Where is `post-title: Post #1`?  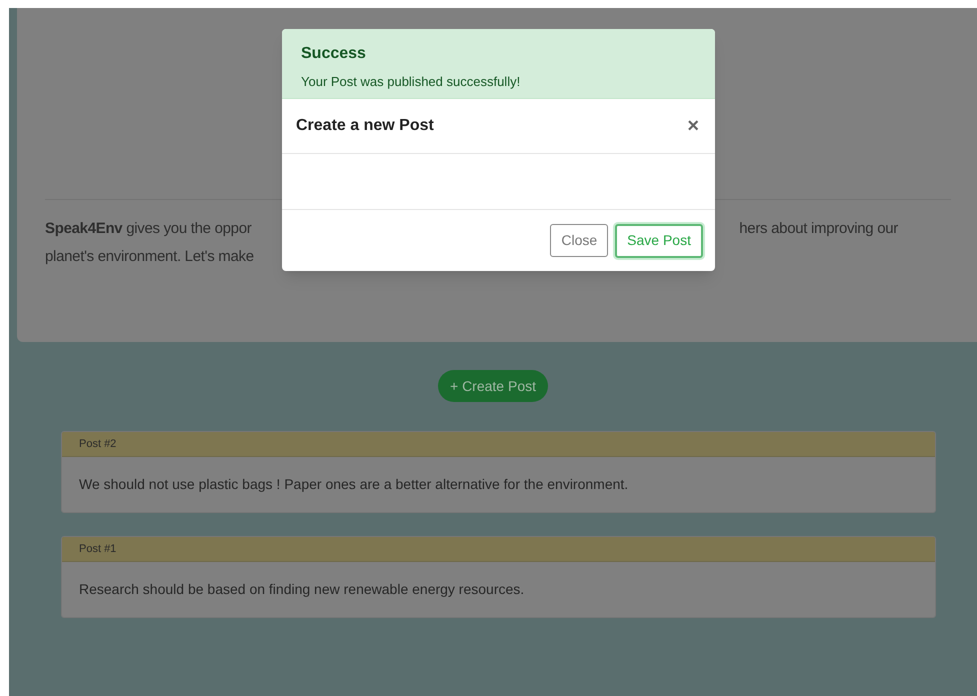 post-title: Post #1 is located at coordinates (97, 549).